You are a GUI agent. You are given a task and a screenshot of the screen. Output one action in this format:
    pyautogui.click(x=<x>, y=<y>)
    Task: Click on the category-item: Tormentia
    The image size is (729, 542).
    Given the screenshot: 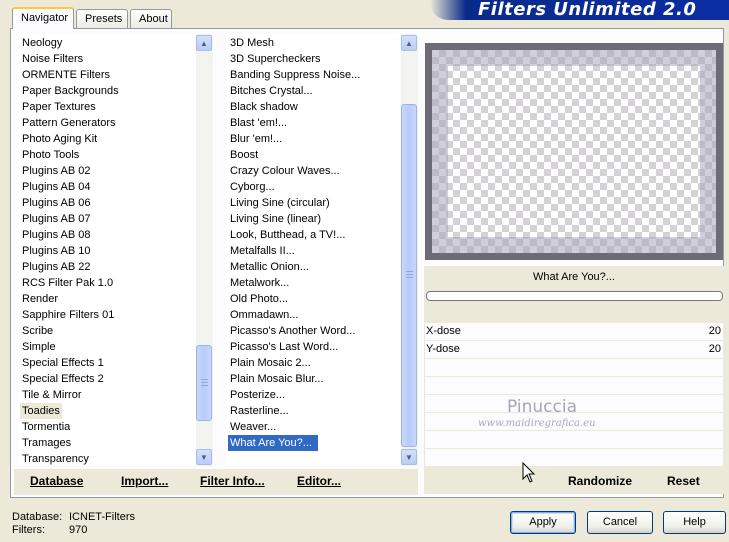 What is the action you would take?
    pyautogui.click(x=46, y=427)
    